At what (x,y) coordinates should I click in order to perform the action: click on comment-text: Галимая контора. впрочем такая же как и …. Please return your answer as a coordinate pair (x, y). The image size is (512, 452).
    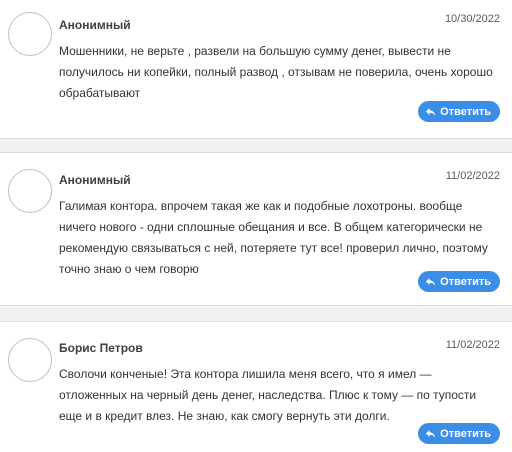
    Looking at the image, I should click on (273, 237).